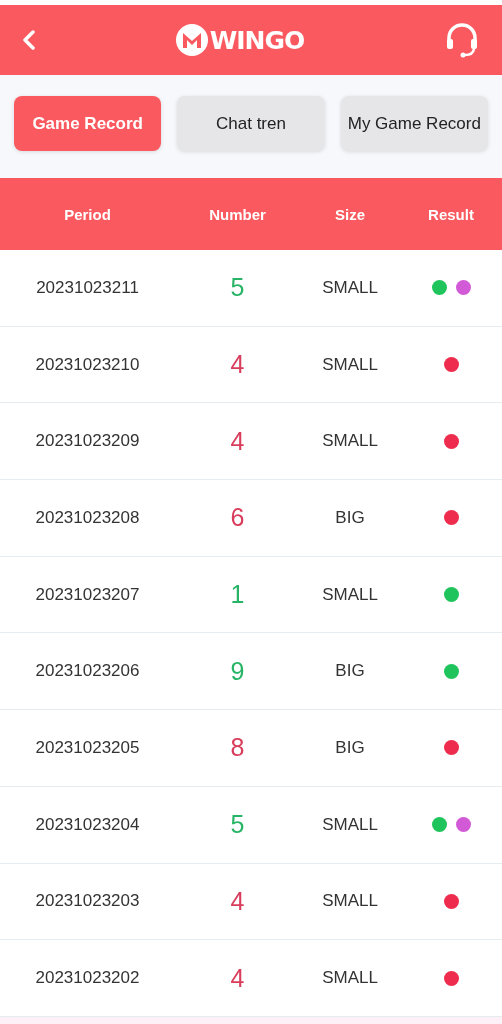 This screenshot has width=502, height=1024. Describe the element at coordinates (87, 441) in the screenshot. I see `period-text: 20231023209` at that location.